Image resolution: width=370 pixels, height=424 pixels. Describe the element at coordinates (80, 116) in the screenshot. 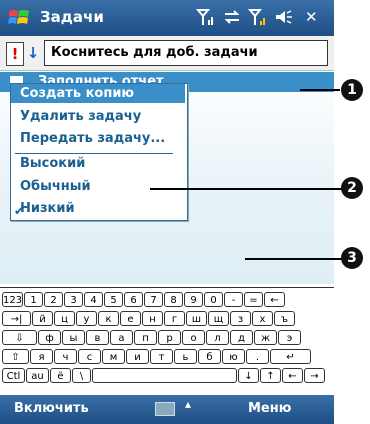

I see `menu-item-delete: Удалить задачу` at that location.